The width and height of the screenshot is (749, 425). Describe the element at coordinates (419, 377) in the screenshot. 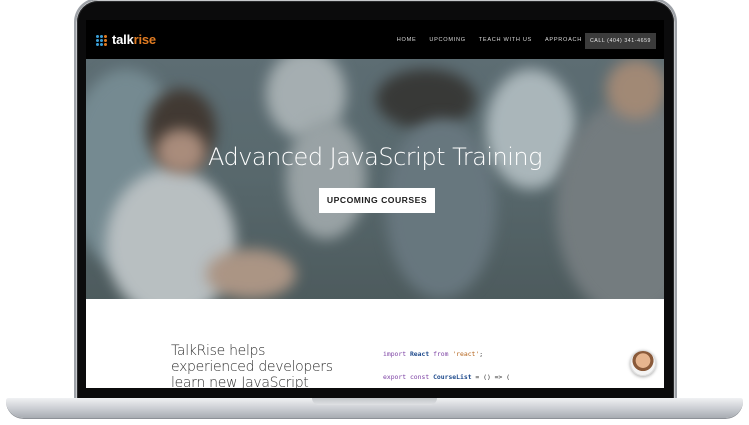

I see `code-keyword: const` at that location.